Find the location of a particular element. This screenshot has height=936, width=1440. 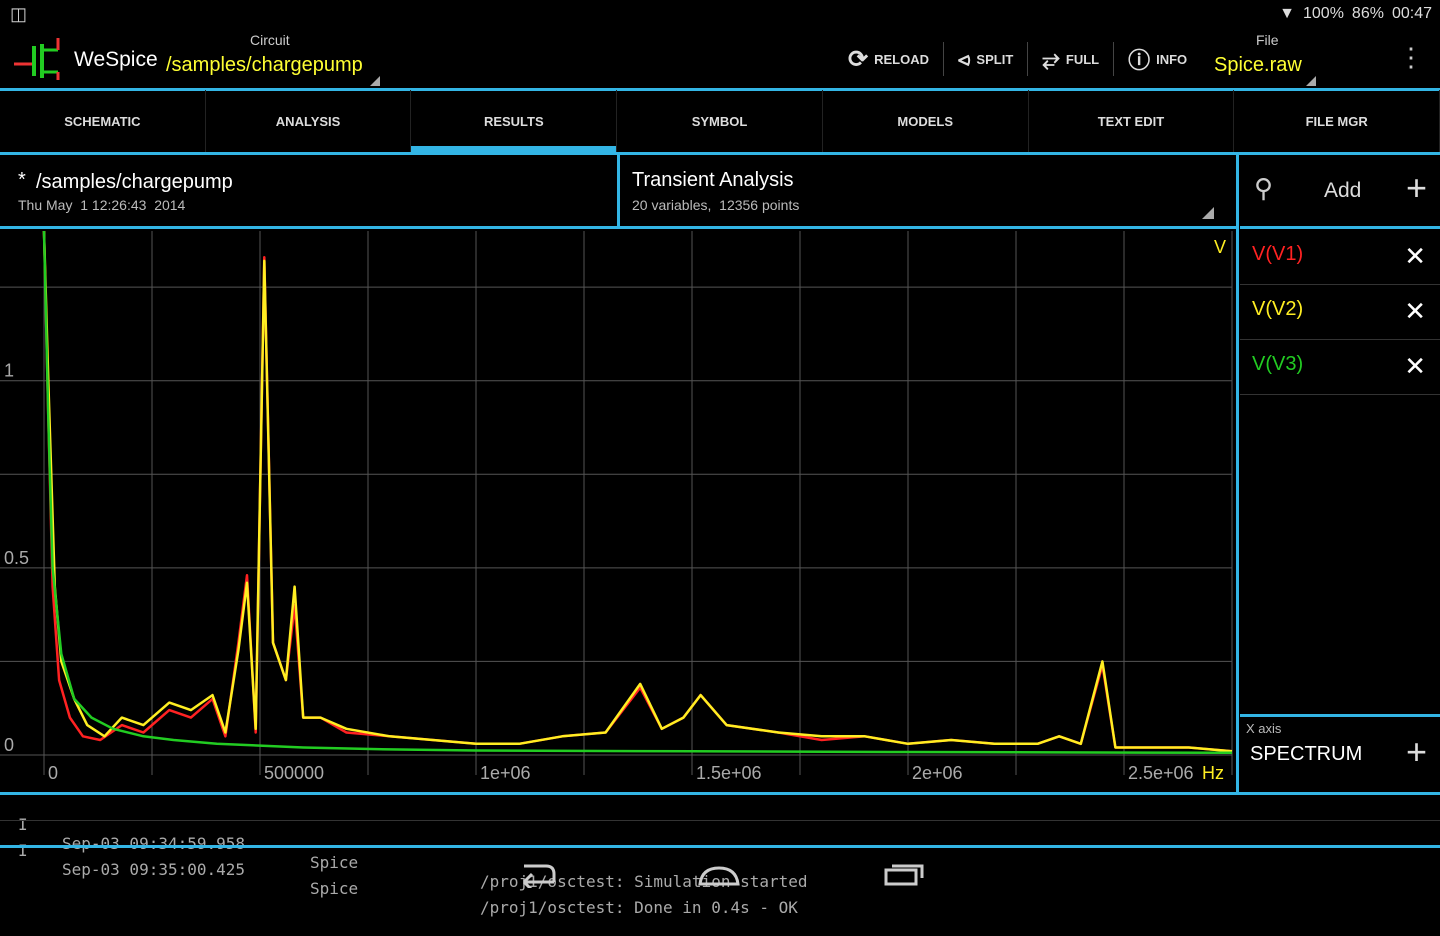

overflow-menu-icon: ⋮ is located at coordinates (1411, 57).